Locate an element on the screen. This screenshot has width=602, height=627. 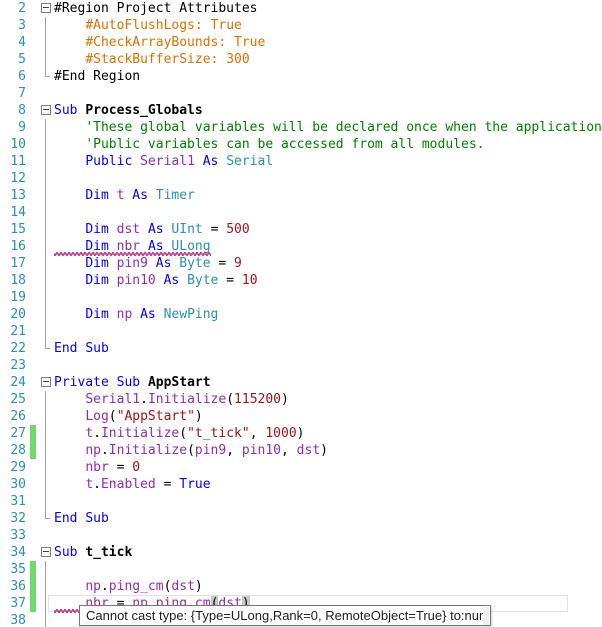
code-line: 36 np.ping_cm(dst) is located at coordinates (301, 586).